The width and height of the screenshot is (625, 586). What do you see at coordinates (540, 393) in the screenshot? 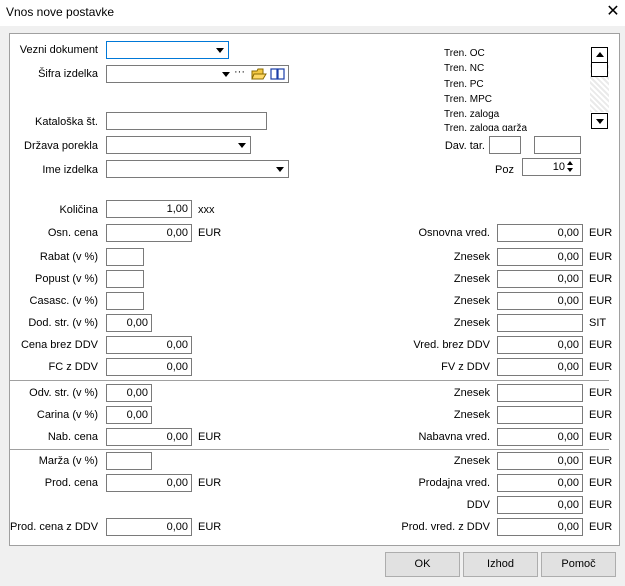
I see `odv-str-znesek-input` at bounding box center [540, 393].